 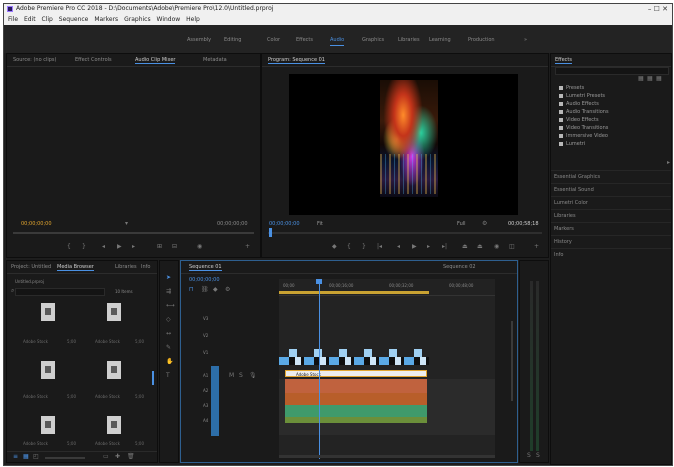 I want to click on list-view-icon: ≡, so click(x=15, y=457).